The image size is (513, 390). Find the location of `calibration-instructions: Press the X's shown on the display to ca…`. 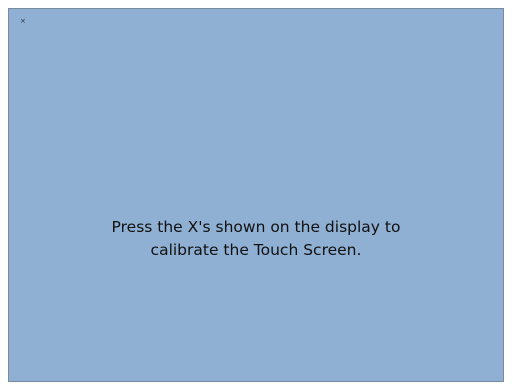

calibration-instructions: Press the X's shown on the display to ca… is located at coordinates (256, 239).